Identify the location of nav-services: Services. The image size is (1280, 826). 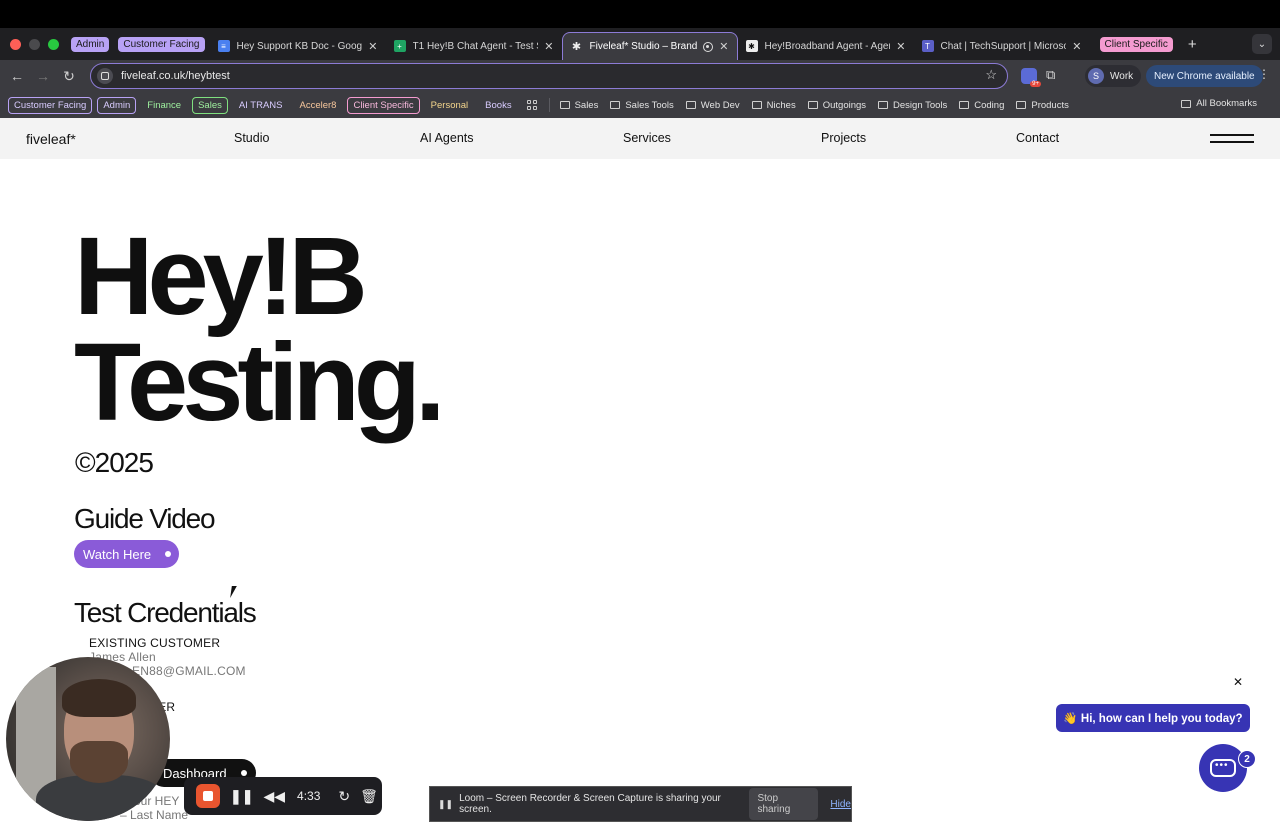
(647, 138).